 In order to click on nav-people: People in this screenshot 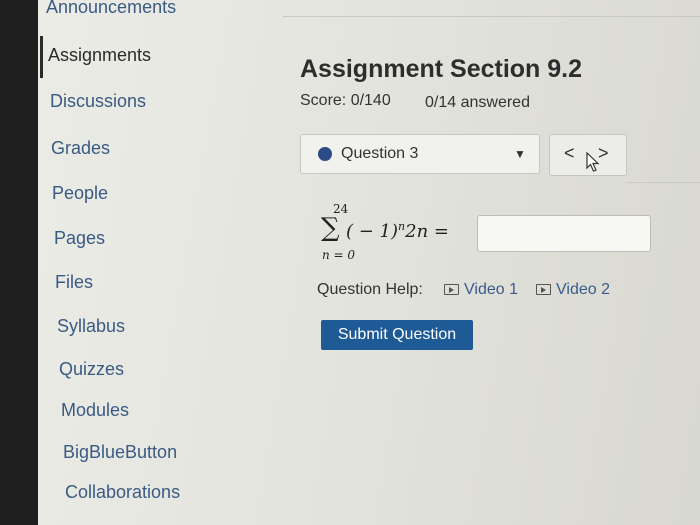, I will do `click(80, 193)`.